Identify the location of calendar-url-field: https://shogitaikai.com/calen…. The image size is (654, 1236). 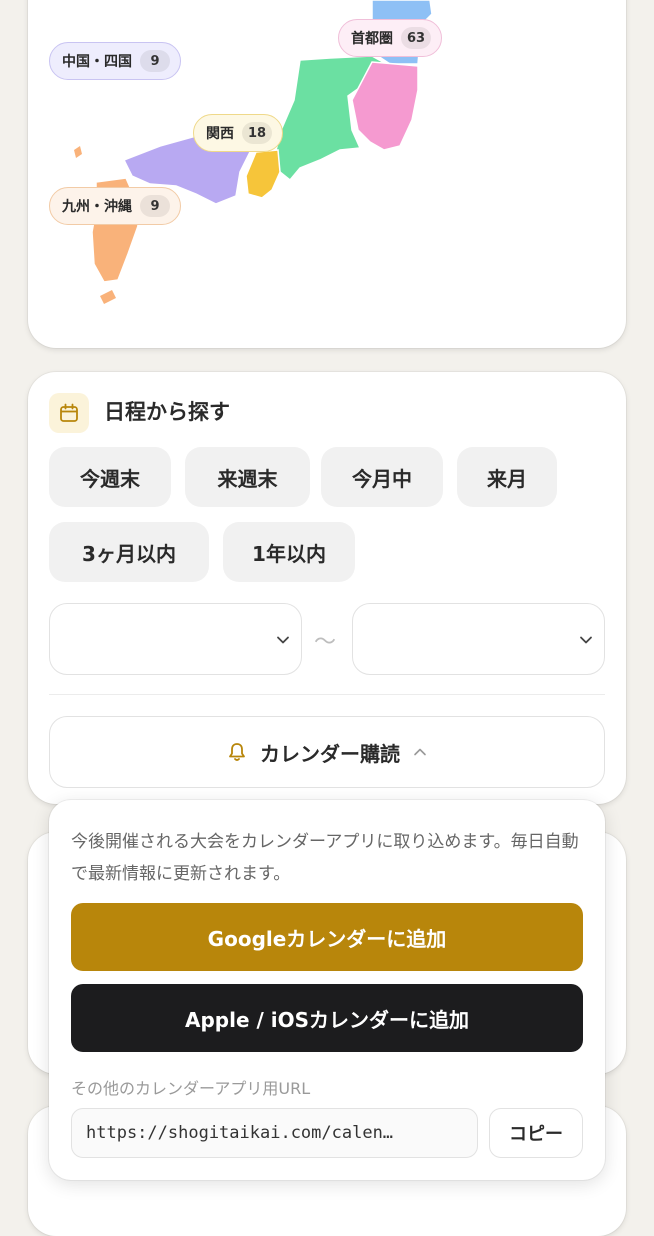
(274, 1133).